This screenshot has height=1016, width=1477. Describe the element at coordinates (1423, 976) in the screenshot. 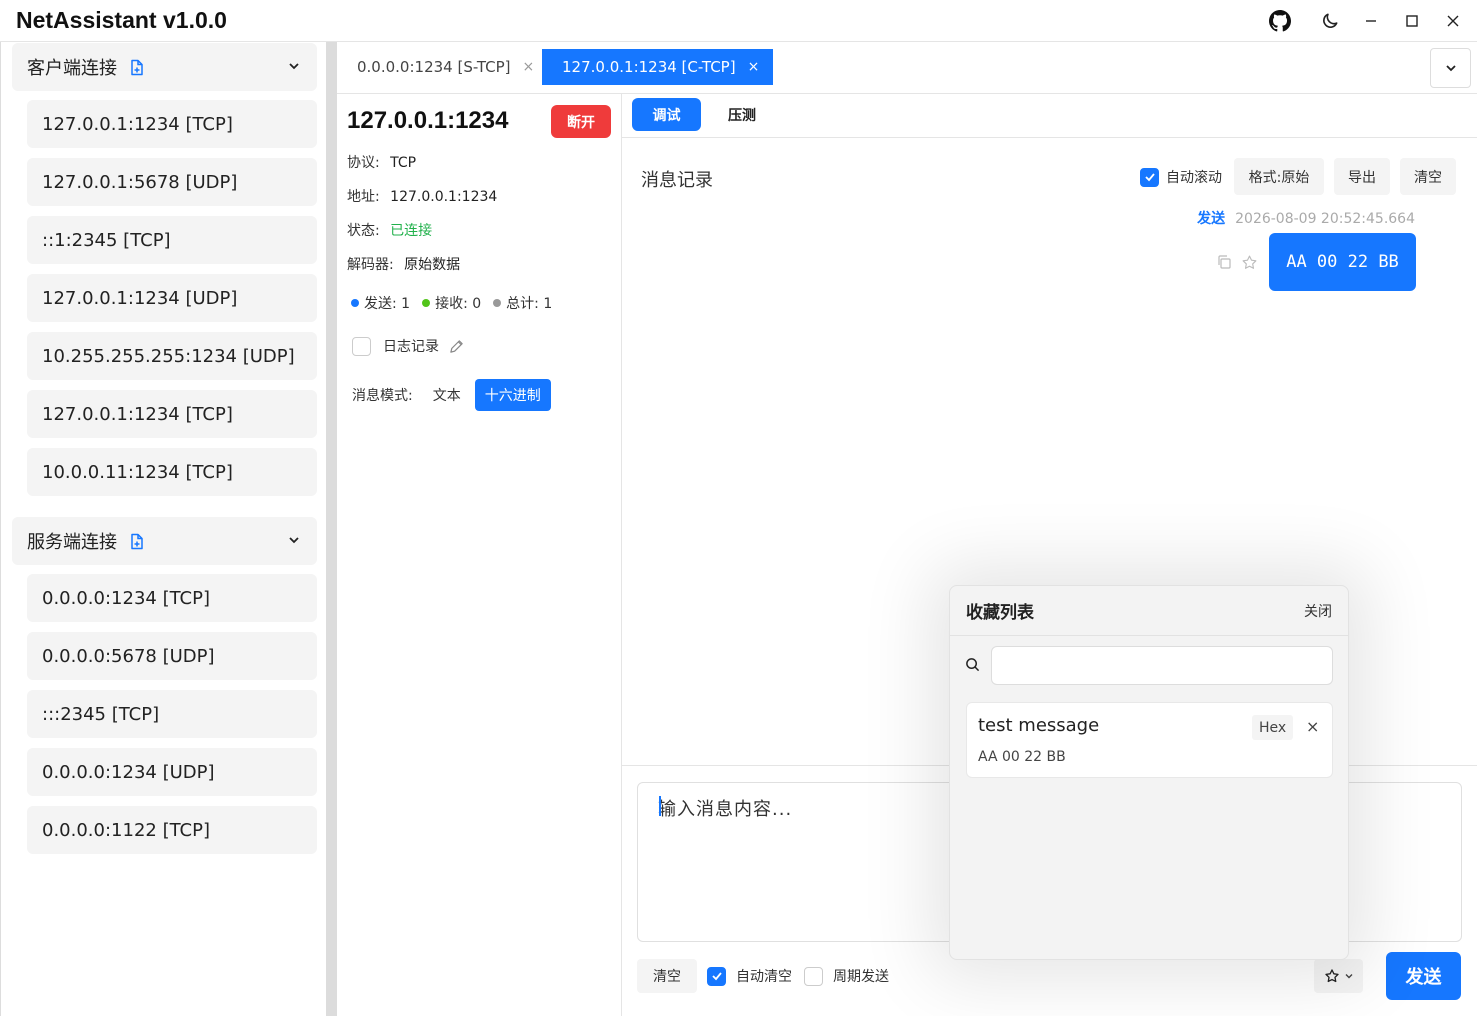

I see `send-button: 发送` at that location.